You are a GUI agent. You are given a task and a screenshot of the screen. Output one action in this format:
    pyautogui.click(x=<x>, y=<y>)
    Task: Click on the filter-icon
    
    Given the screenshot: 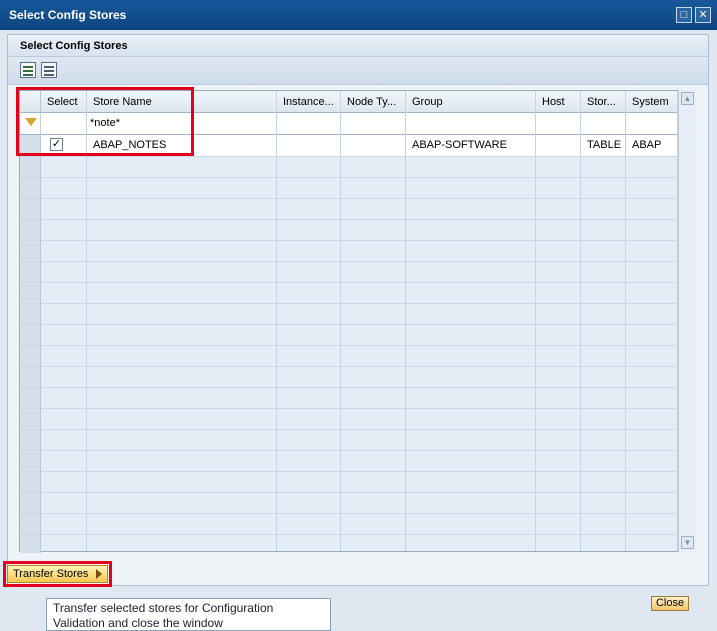 What is the action you would take?
    pyautogui.click(x=31, y=122)
    